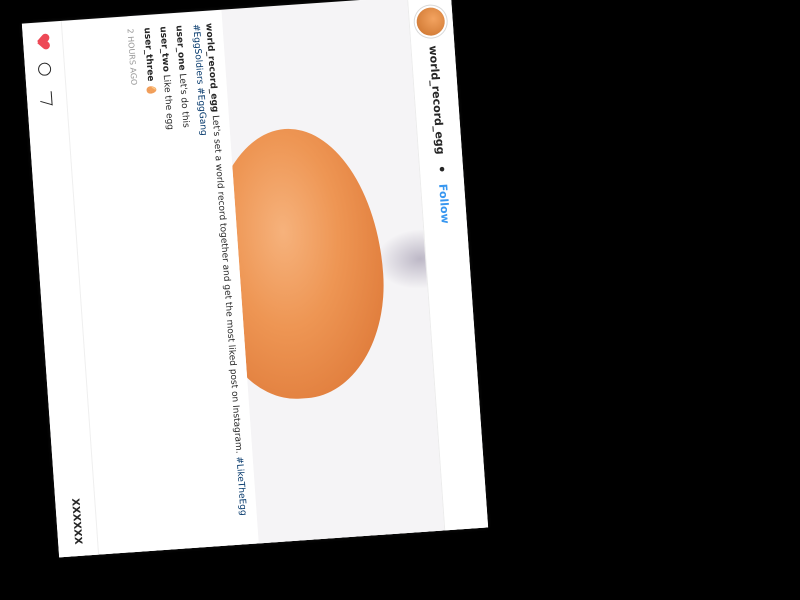  Describe the element at coordinates (167, 101) in the screenshot. I see `comment-text: Like the egg` at that location.